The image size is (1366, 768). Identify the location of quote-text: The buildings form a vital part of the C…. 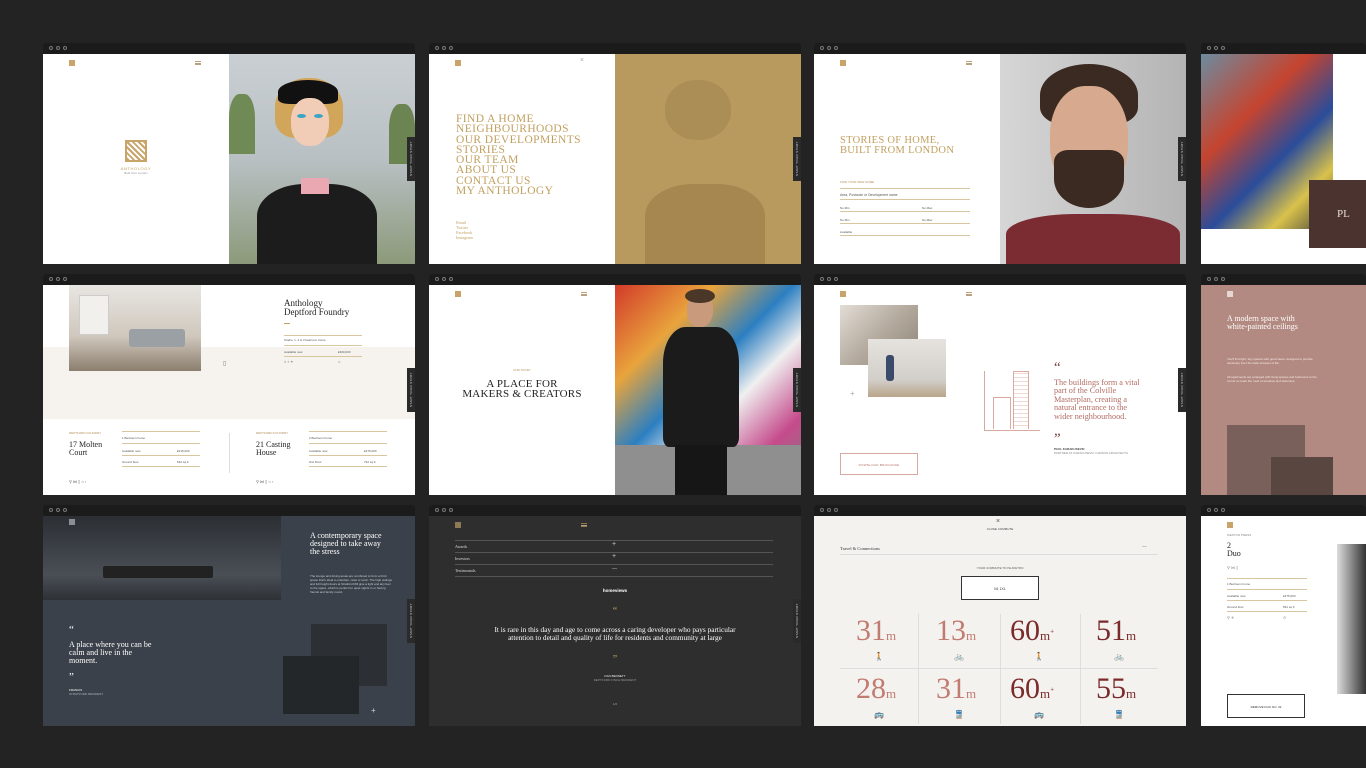
(1097, 399).